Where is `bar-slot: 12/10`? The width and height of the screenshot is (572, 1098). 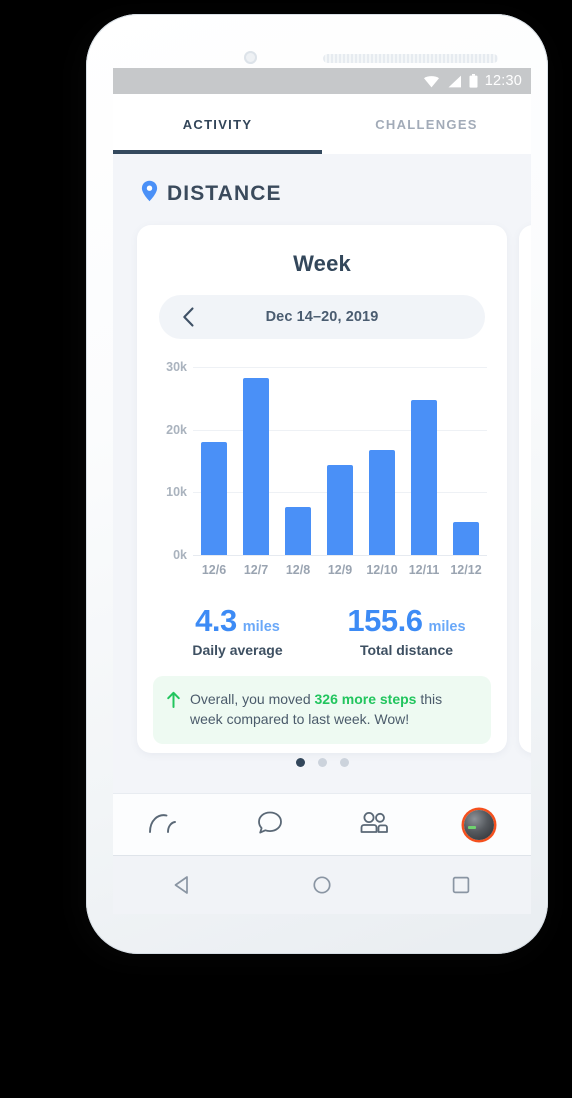
bar-slot: 12/10 is located at coordinates (382, 472).